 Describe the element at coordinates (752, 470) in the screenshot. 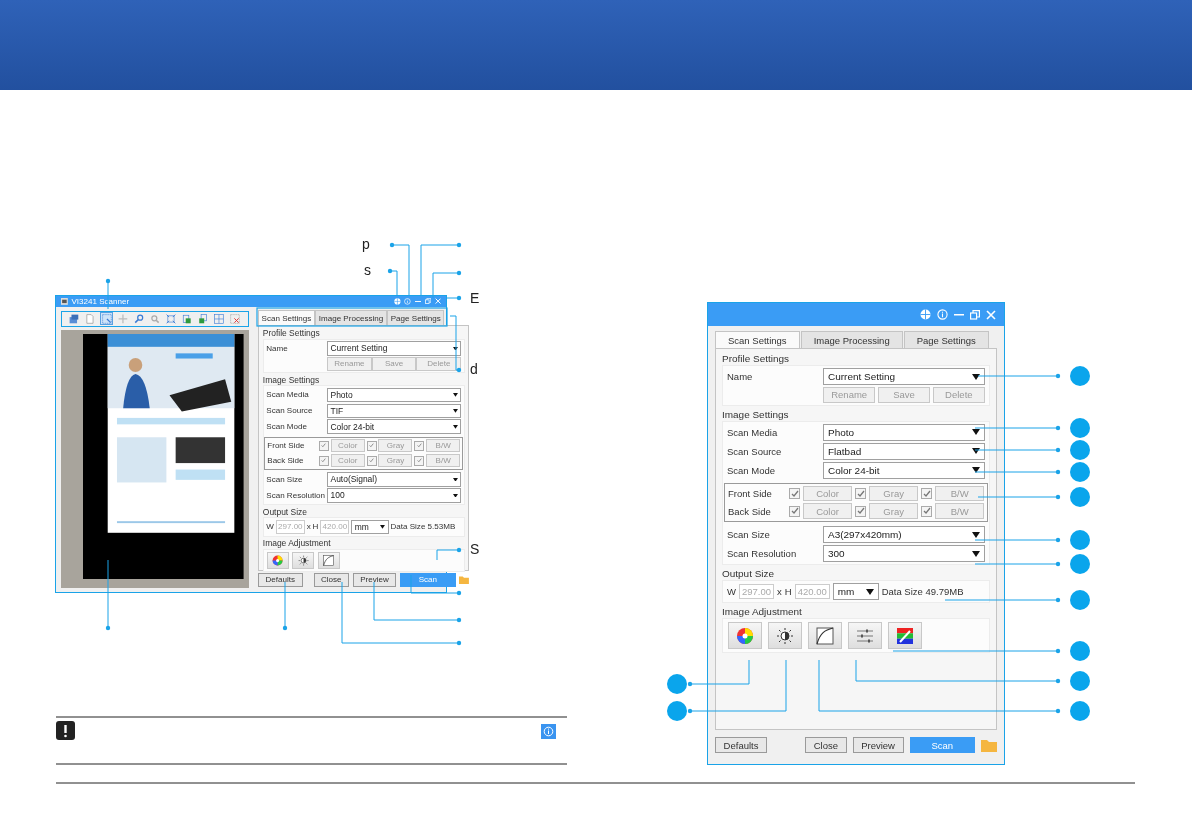

I see `field-label: Scan Mode` at that location.